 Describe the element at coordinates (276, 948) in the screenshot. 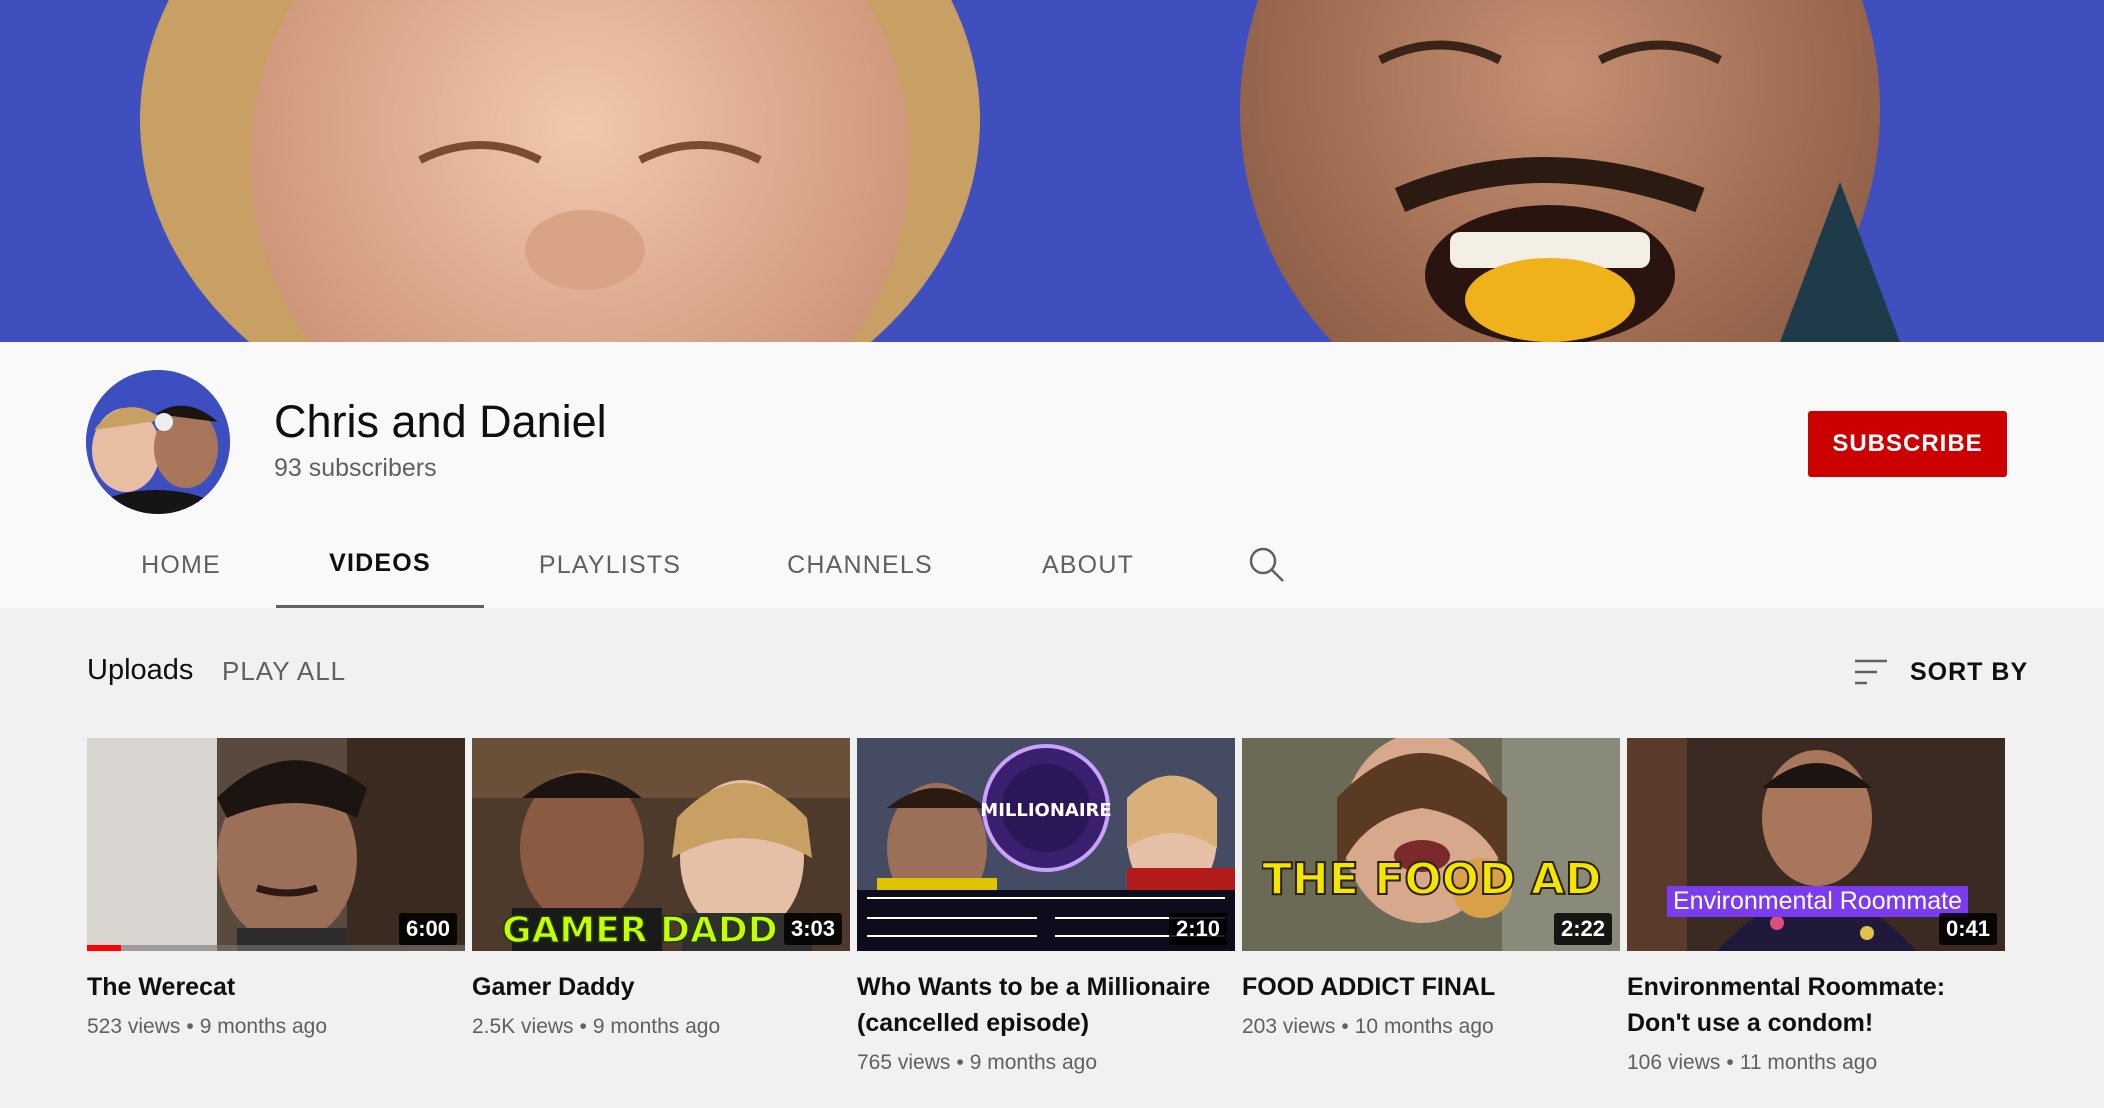

I see `progress-track` at that location.